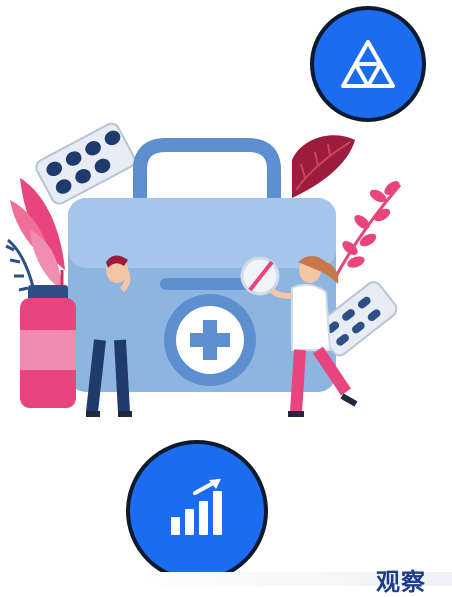  What do you see at coordinates (48, 346) in the screenshot?
I see `pill-bottle` at bounding box center [48, 346].